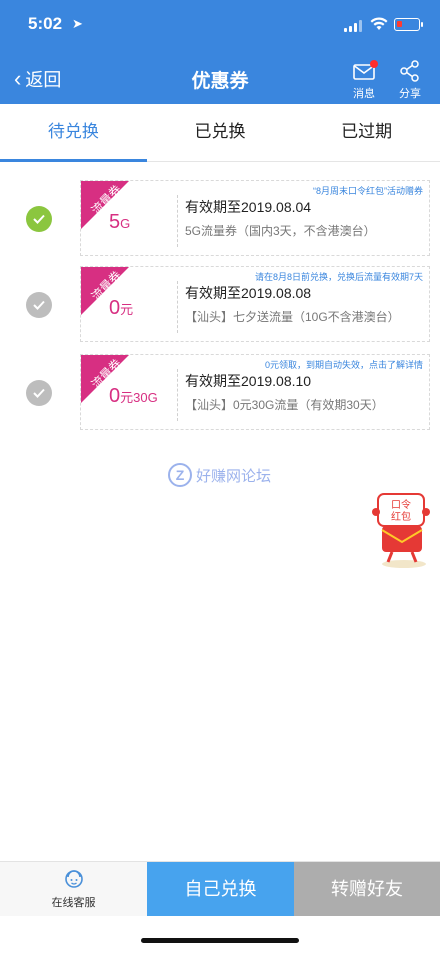 The image size is (440, 953). I want to click on status-bar: 5:02 ➤, so click(220, 26).